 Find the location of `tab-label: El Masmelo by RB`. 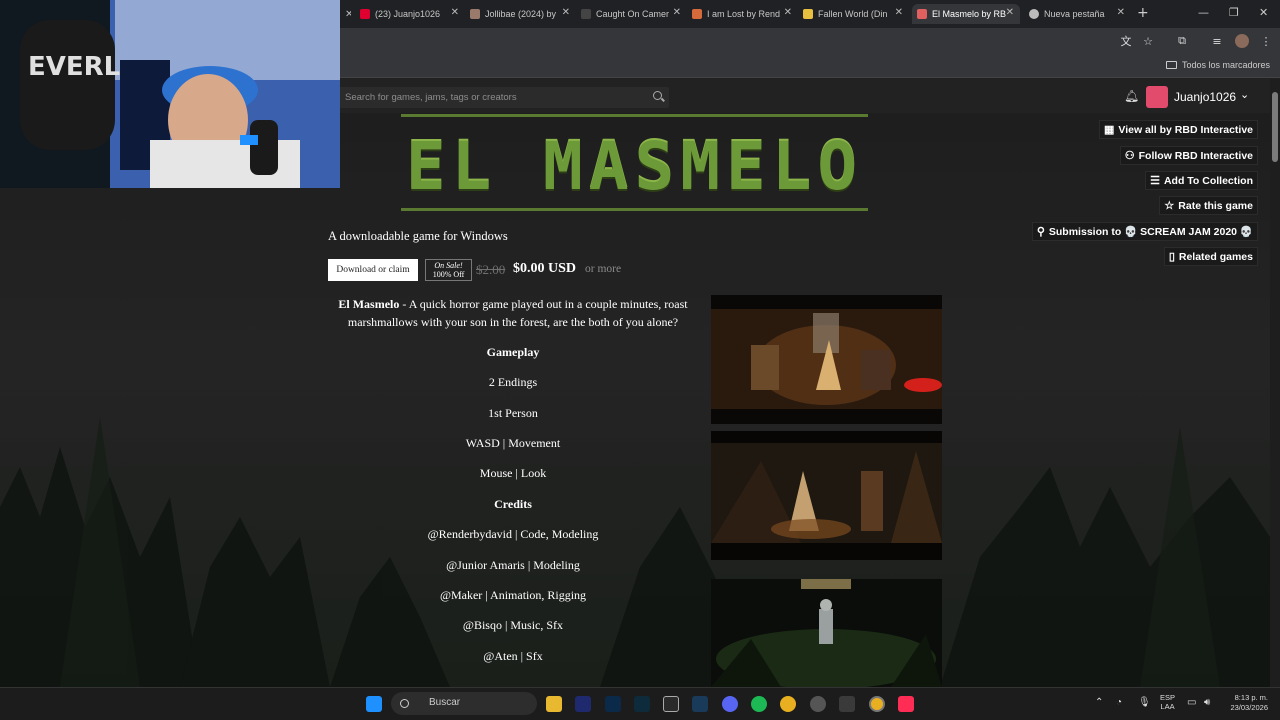

tab-label: El Masmelo by RB is located at coordinates (969, 14).